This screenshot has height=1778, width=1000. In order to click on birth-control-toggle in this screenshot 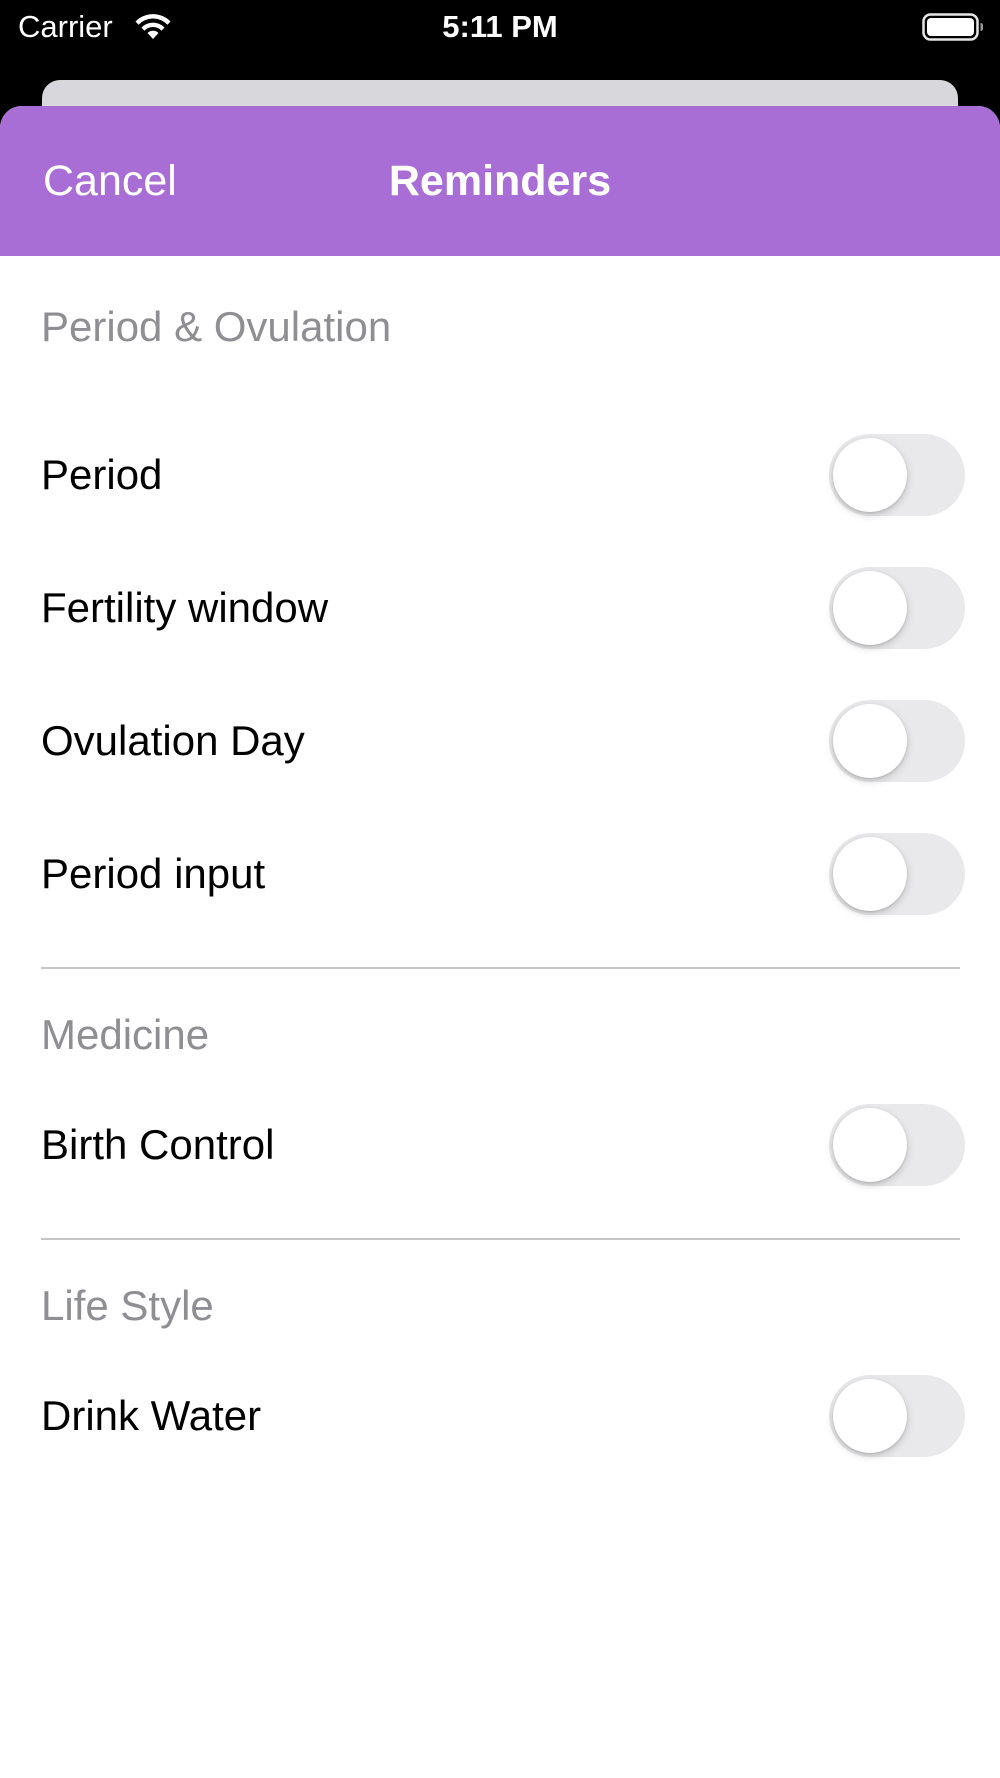, I will do `click(897, 1145)`.